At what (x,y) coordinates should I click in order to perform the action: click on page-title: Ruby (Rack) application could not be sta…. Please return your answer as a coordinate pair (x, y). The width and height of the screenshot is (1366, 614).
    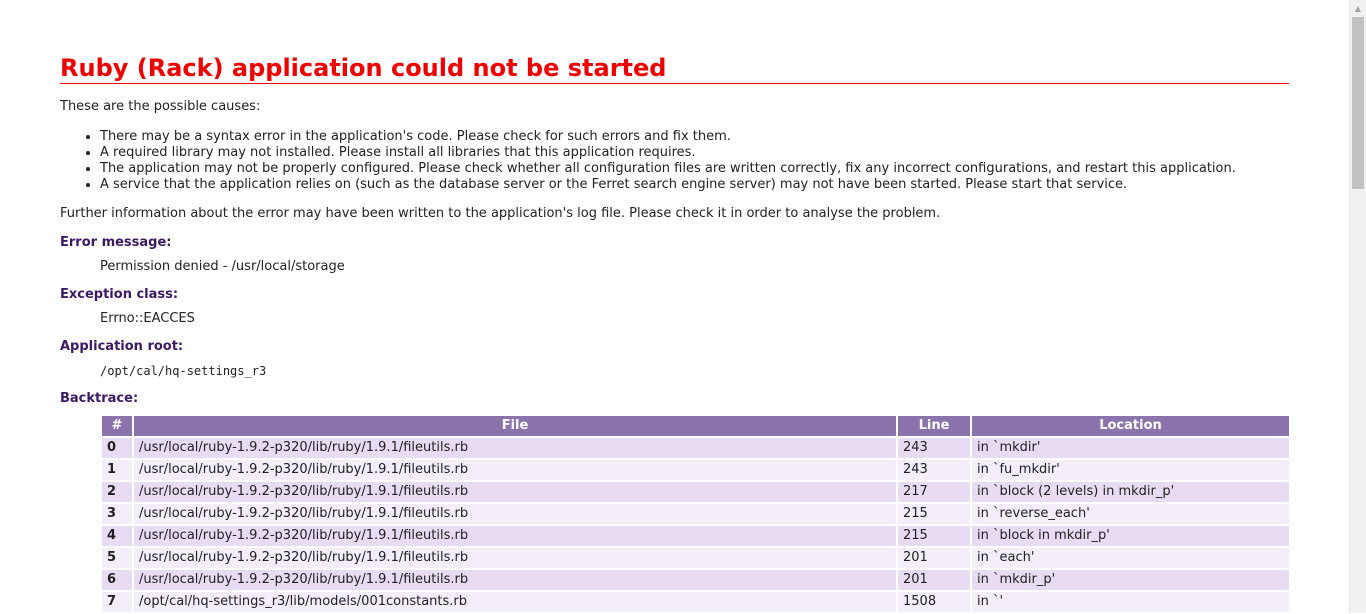
    Looking at the image, I should click on (674, 69).